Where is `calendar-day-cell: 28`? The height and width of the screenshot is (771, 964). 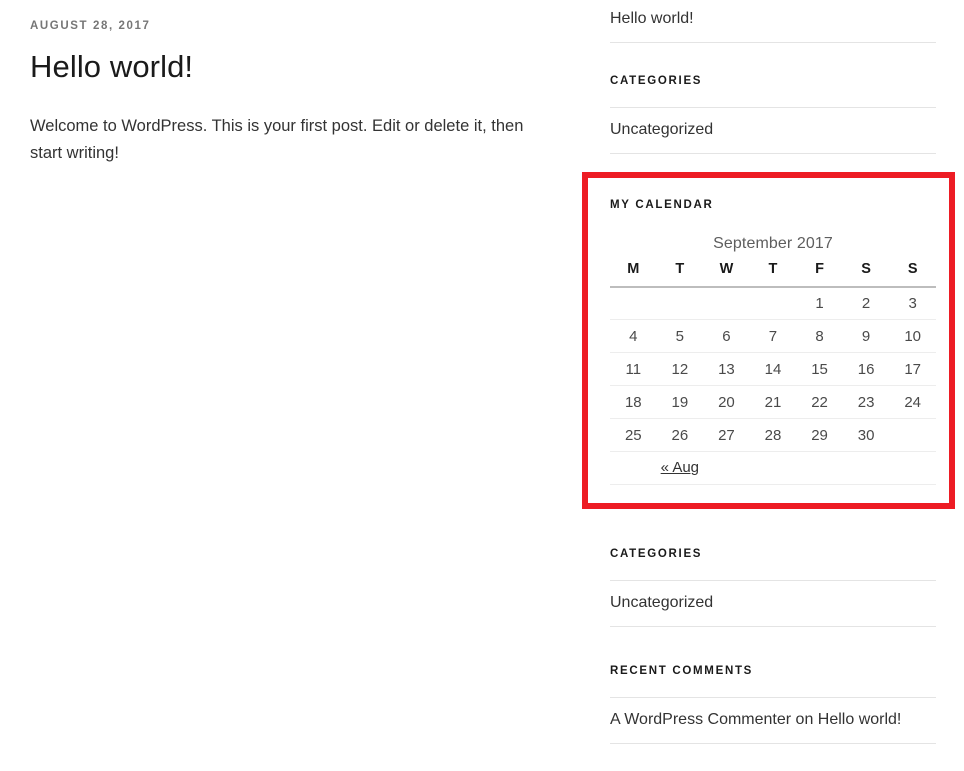 calendar-day-cell: 28 is located at coordinates (773, 435).